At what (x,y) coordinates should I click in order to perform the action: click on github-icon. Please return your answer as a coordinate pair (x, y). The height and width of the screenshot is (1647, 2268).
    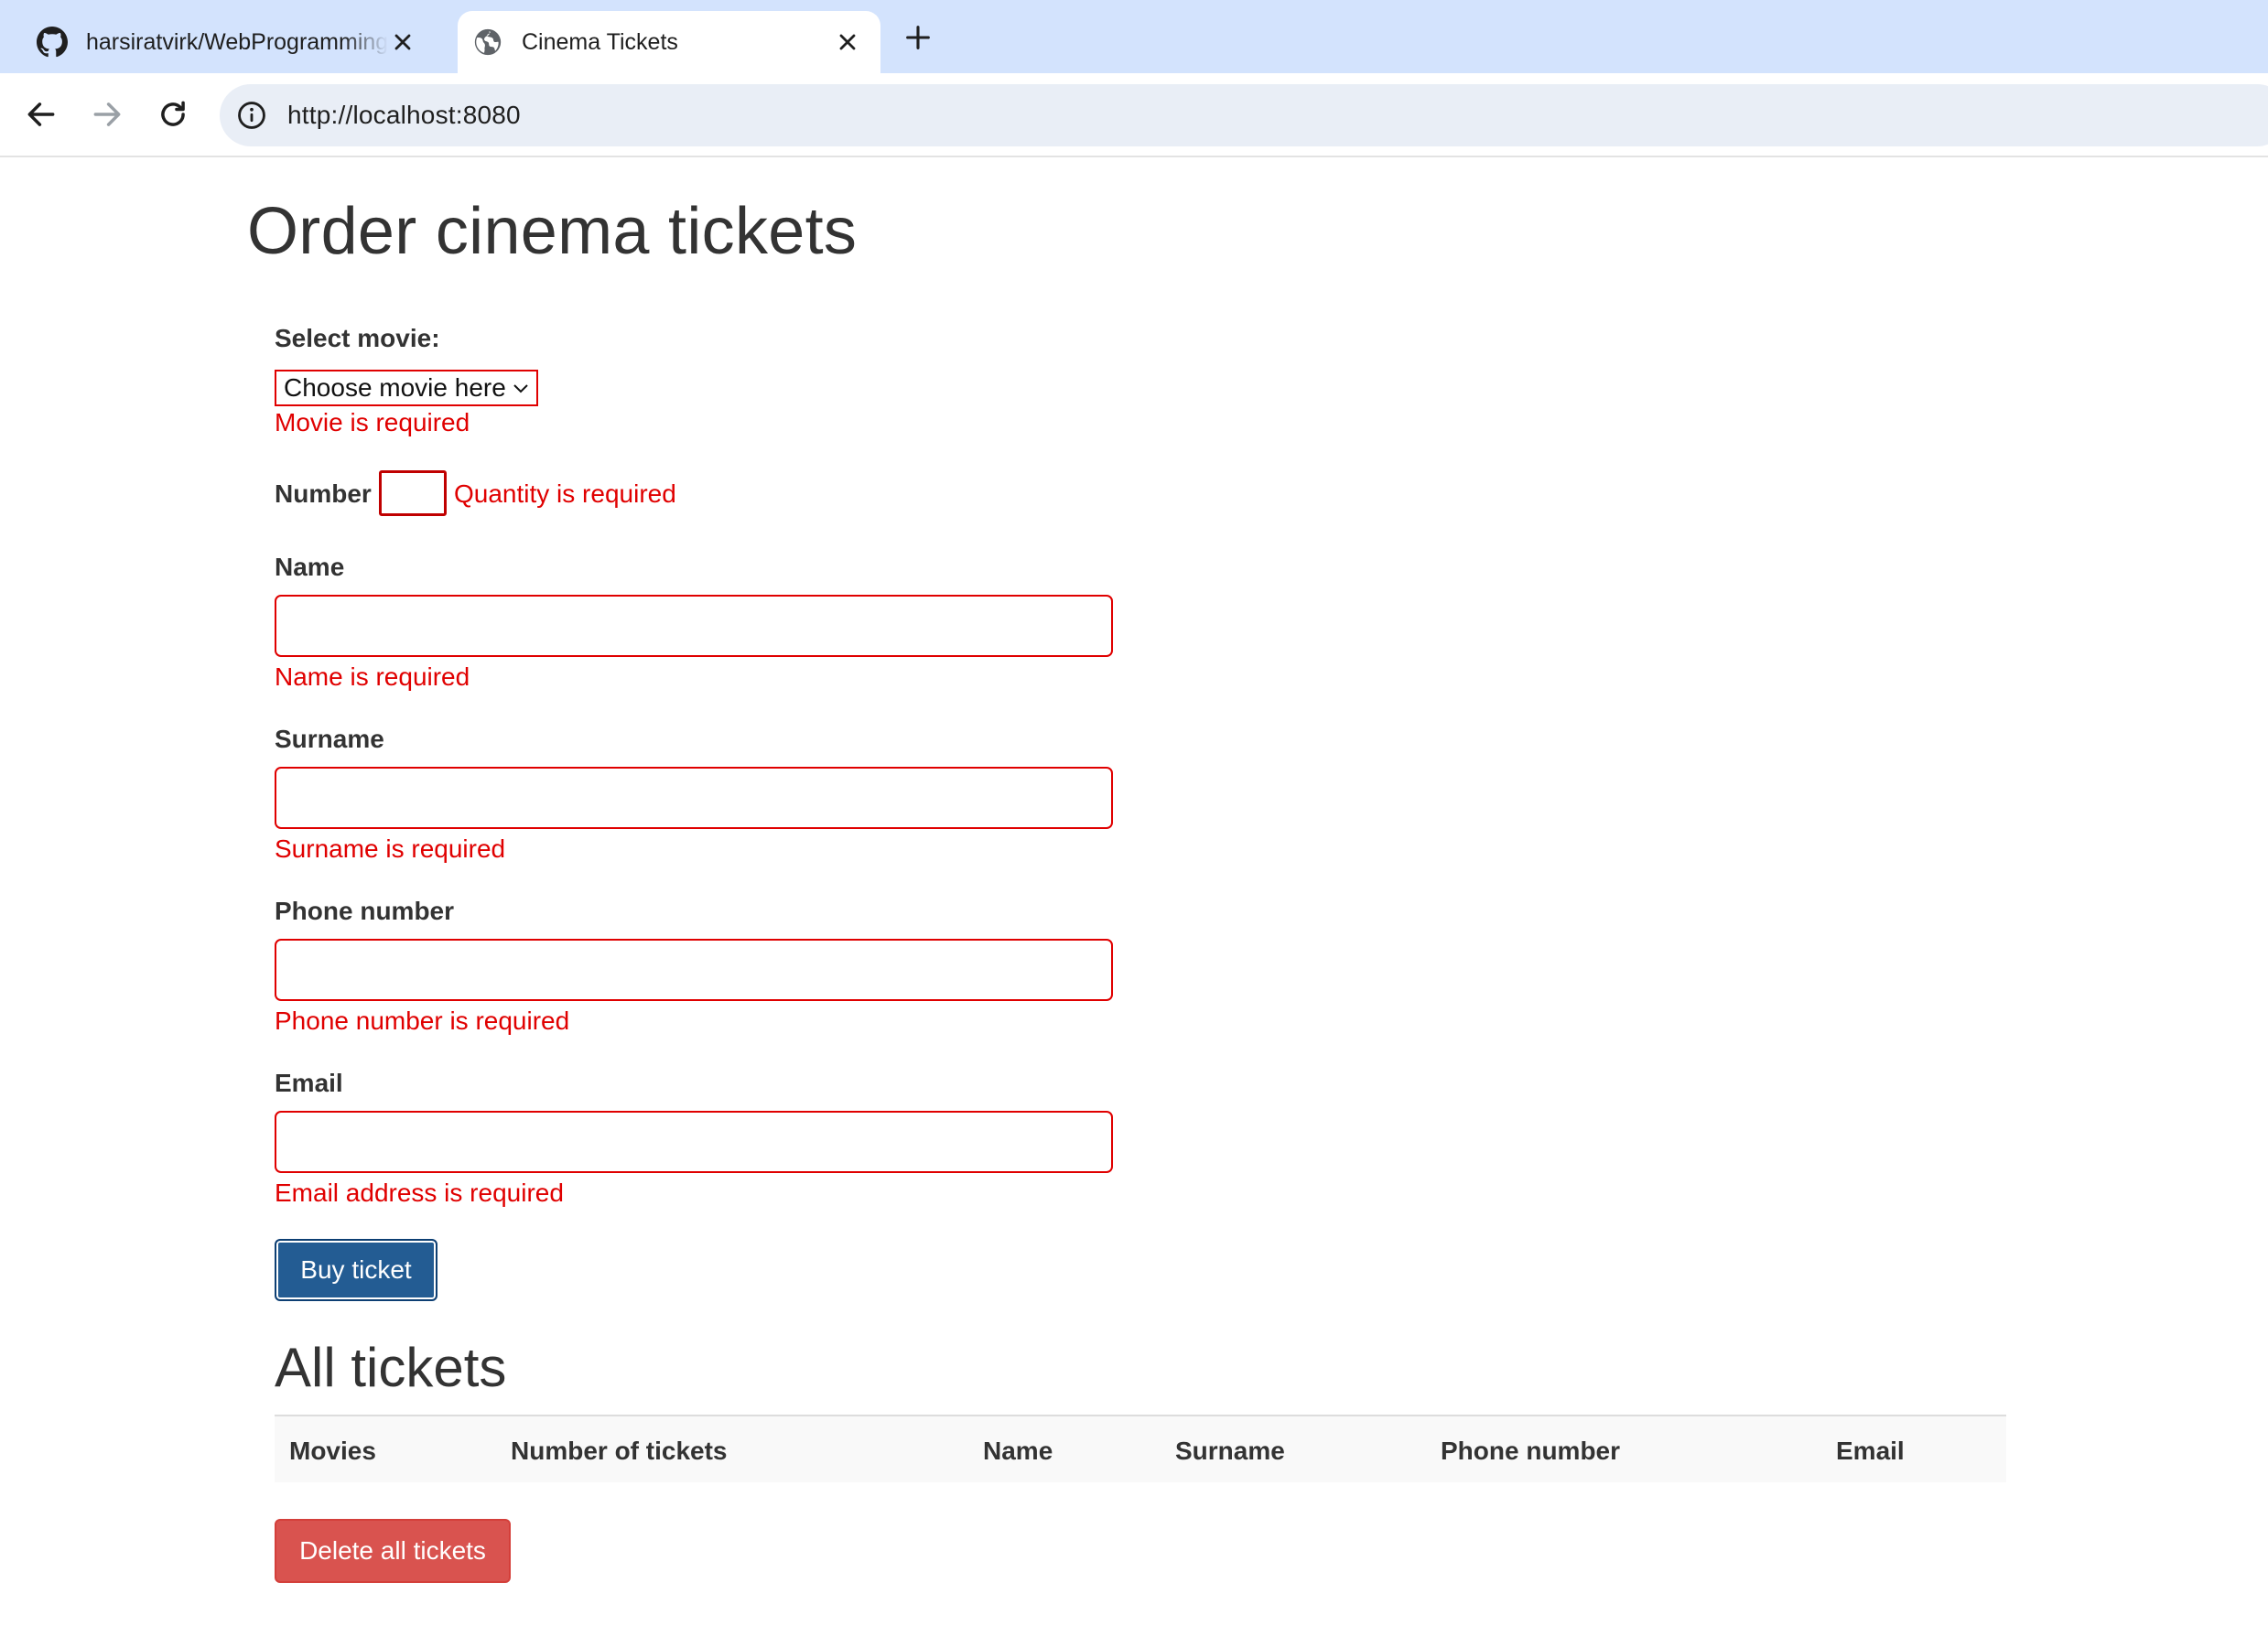
    Looking at the image, I should click on (52, 43).